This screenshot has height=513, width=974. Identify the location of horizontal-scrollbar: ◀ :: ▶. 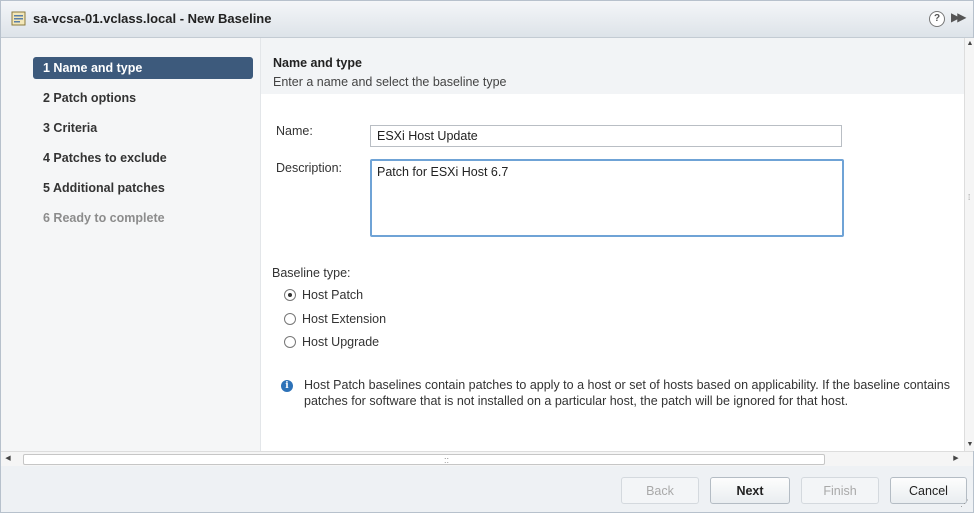
(487, 459).